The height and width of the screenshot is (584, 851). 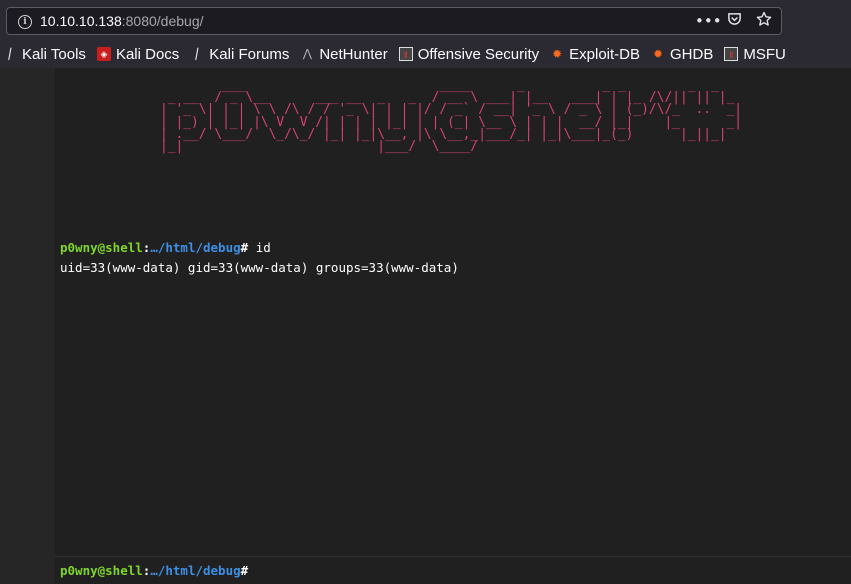 I want to click on bookmark-kali-docs: ◈ Kali Docs, so click(x=137, y=54).